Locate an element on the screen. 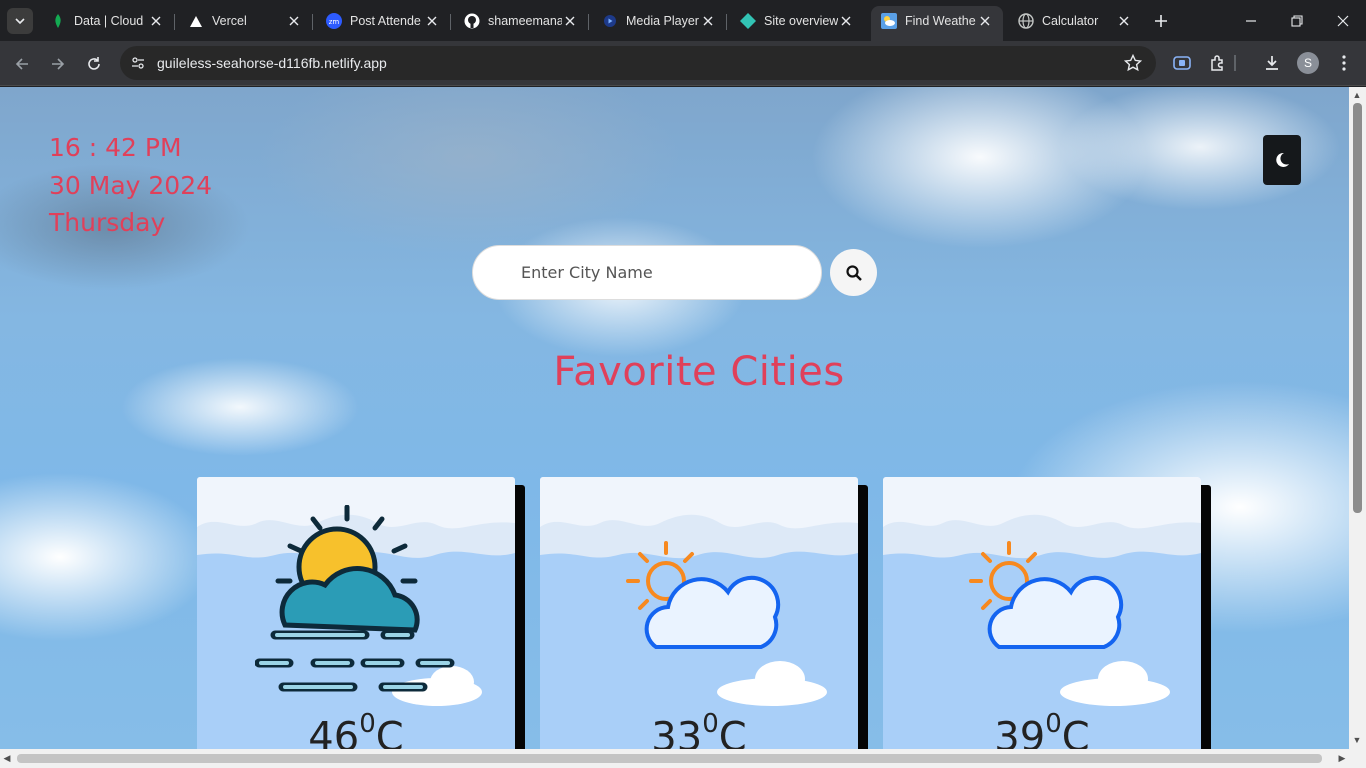 This screenshot has height=768, width=1366. extensions-icon is located at coordinates (1218, 63).